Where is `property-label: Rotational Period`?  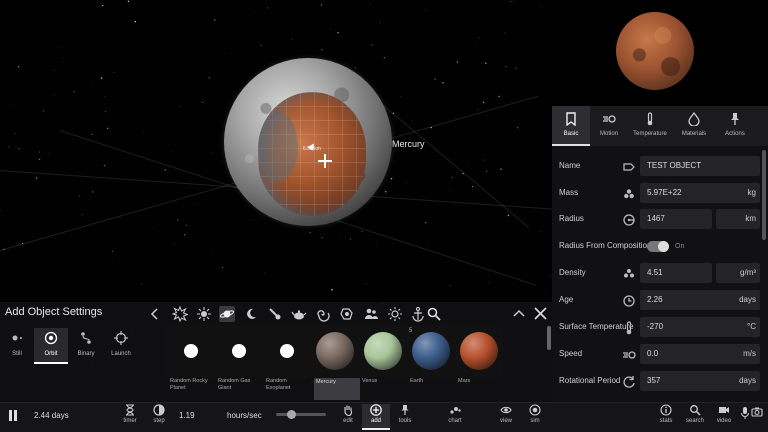 property-label: Rotational Period is located at coordinates (590, 380).